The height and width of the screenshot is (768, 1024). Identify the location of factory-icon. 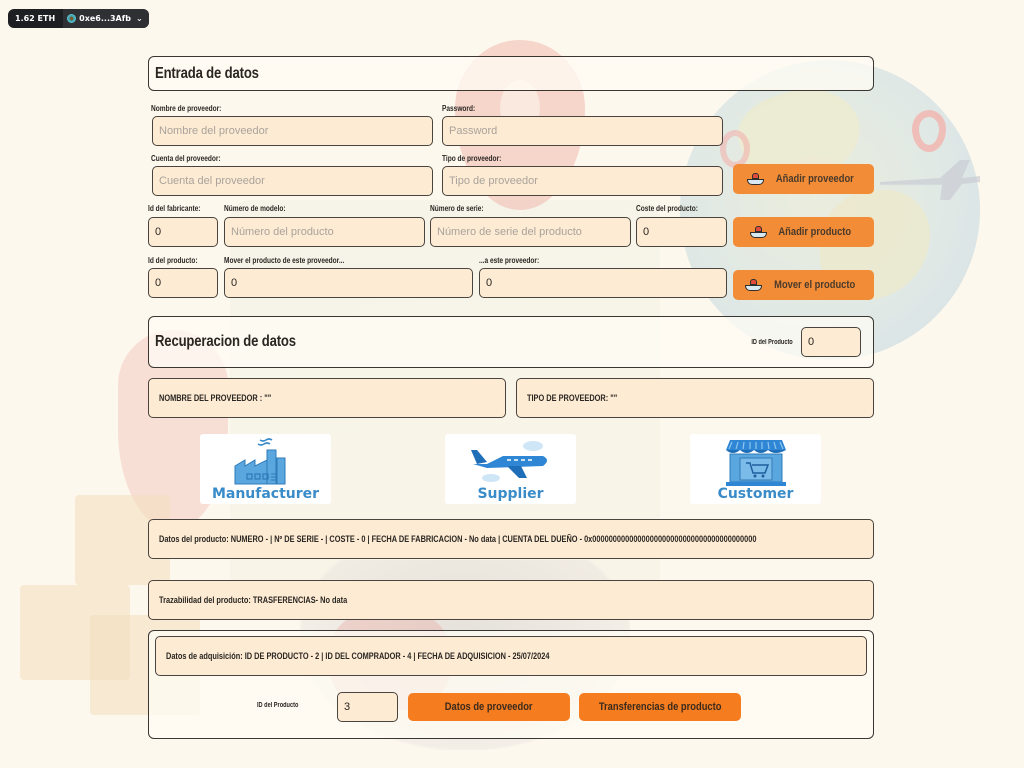
(259, 461).